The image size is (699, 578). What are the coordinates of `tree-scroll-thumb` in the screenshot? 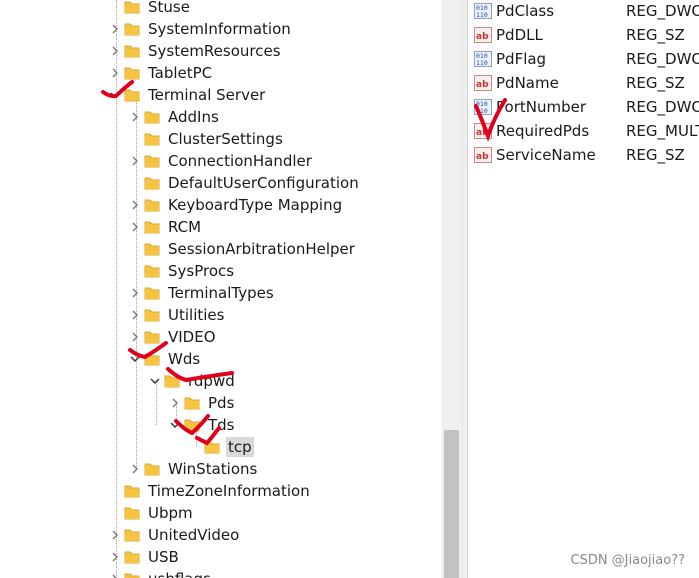 It's located at (451, 504).